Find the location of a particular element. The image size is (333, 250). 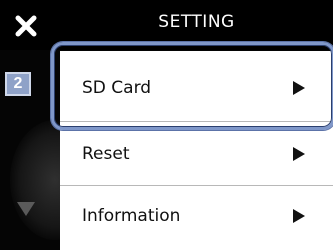

menu-item-label: SD Card is located at coordinates (117, 88).